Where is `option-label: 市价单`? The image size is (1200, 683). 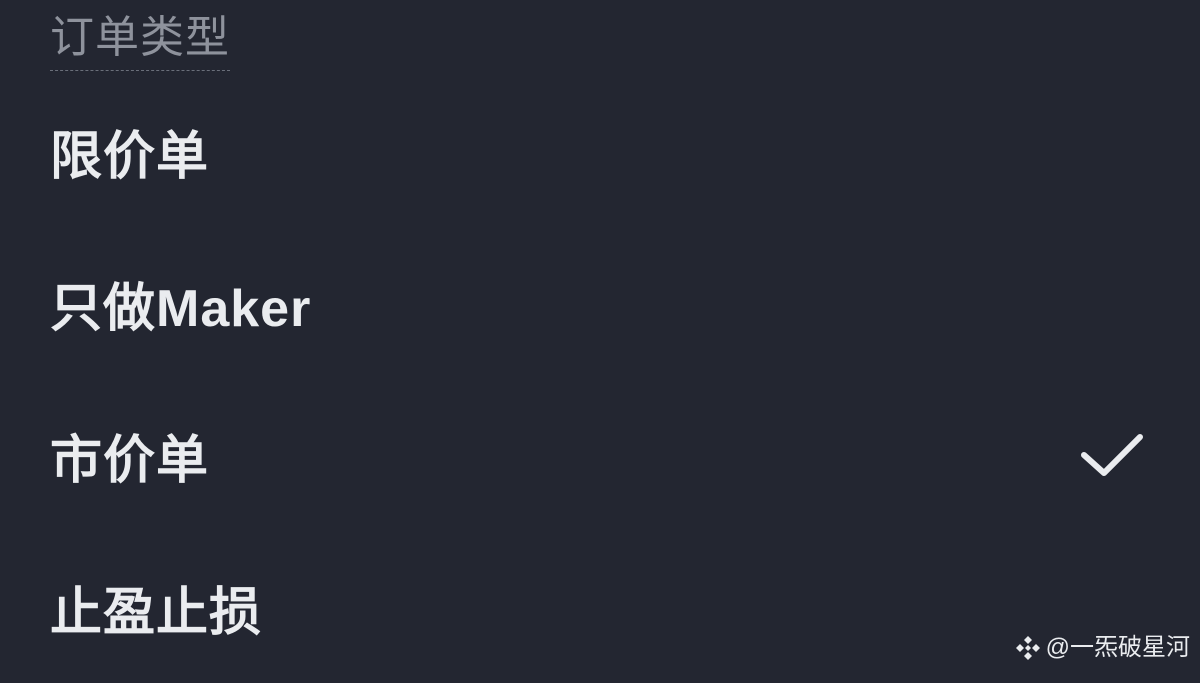
option-label: 市价单 is located at coordinates (130, 460).